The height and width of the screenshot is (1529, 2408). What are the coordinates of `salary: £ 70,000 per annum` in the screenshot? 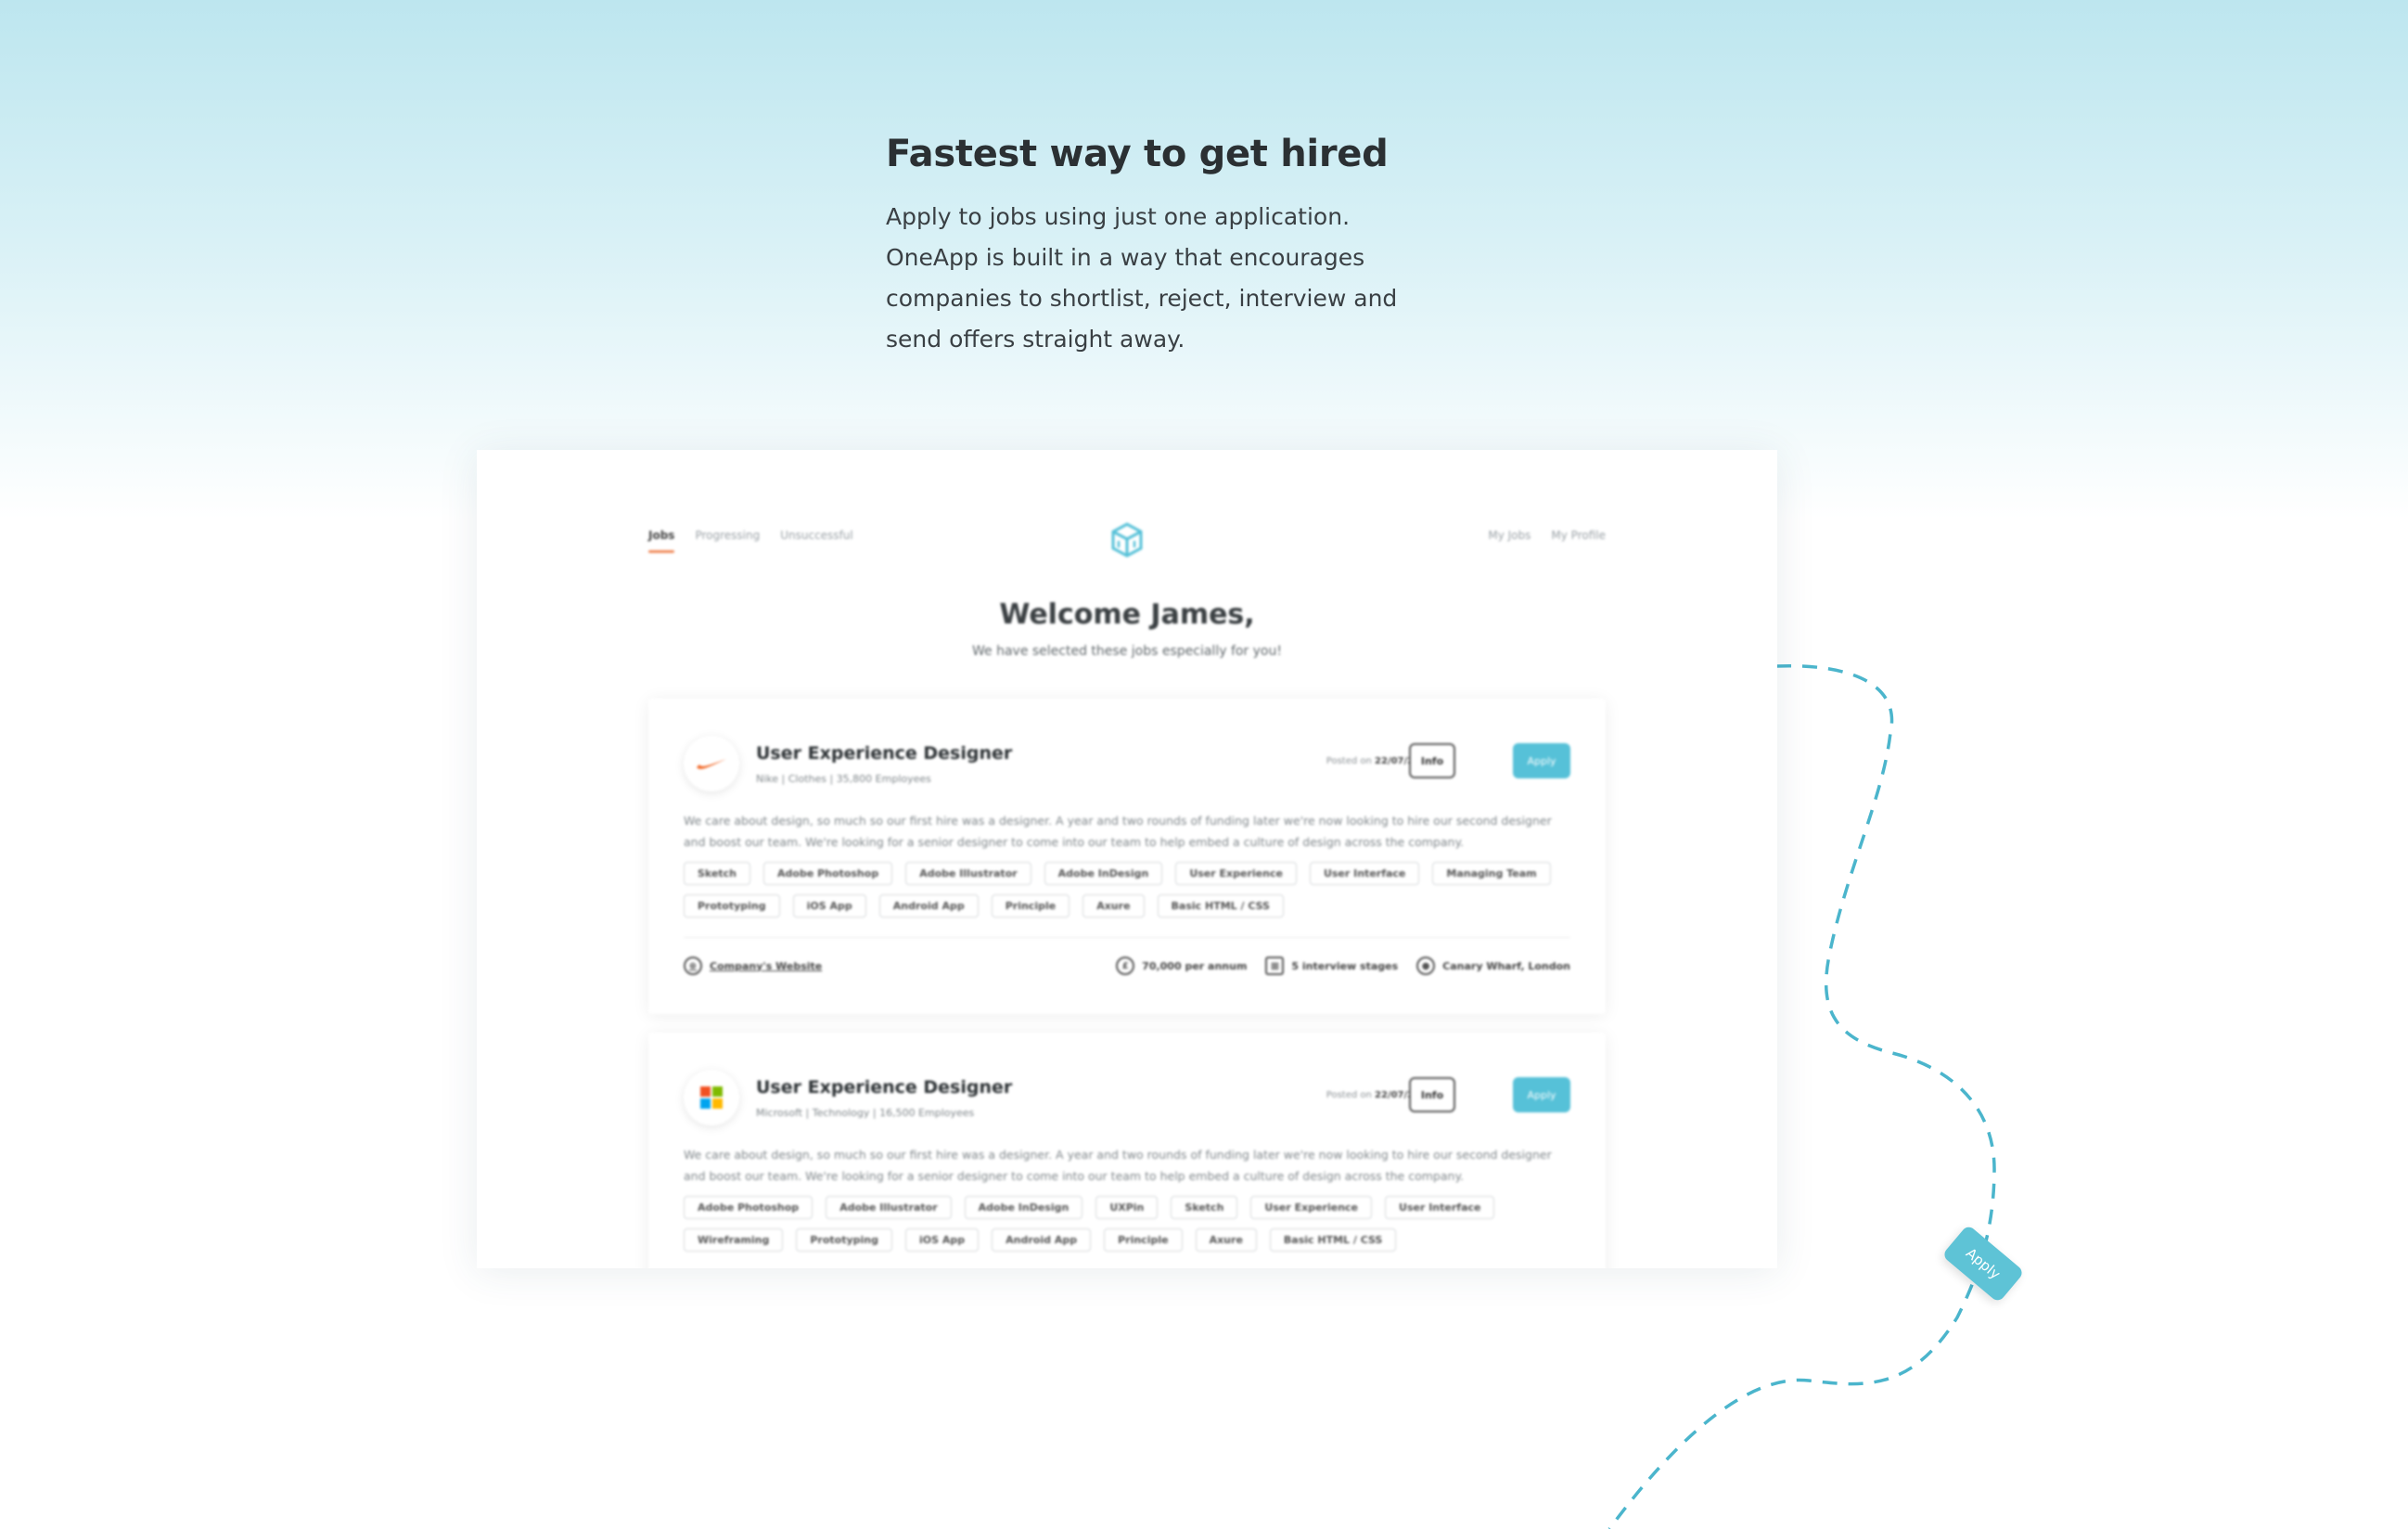 It's located at (1181, 966).